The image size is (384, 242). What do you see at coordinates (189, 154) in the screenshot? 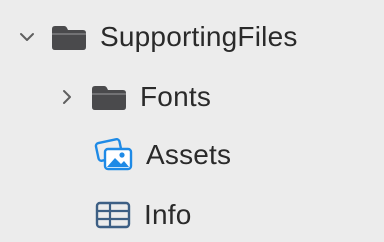
I see `tree-item-label: Assets` at bounding box center [189, 154].